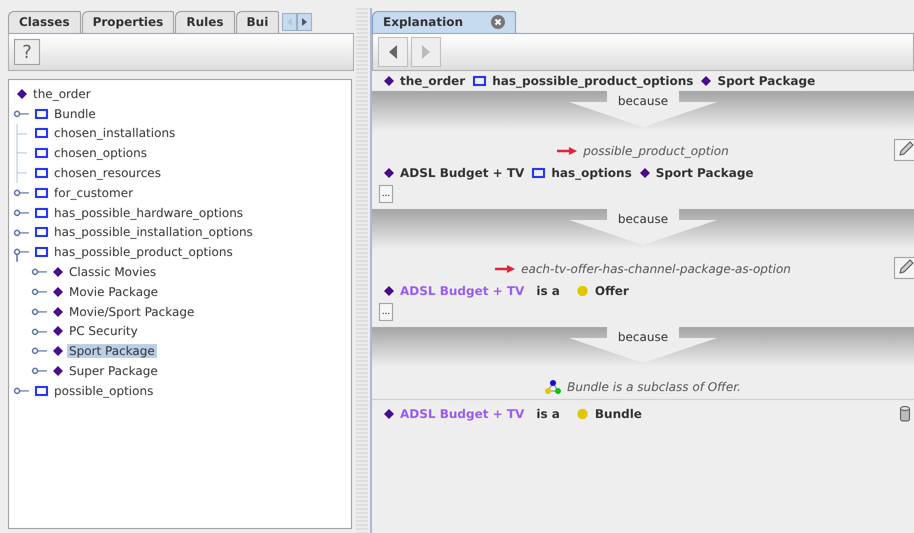 The height and width of the screenshot is (533, 914). I want to click on tree-item: has_possible_product_options, so click(143, 252).